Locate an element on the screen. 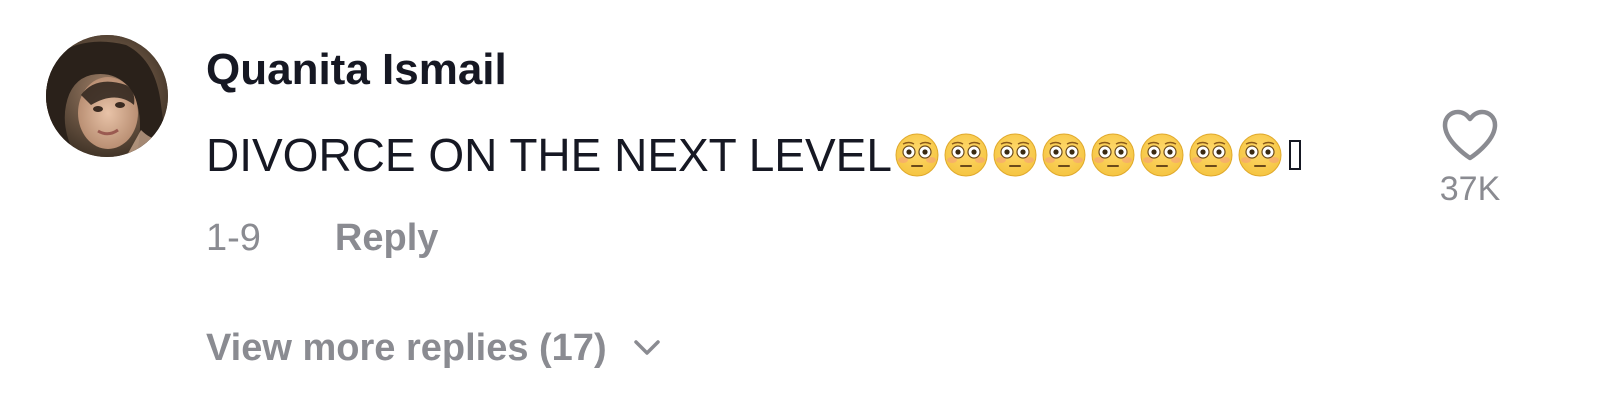  like-button: 37K is located at coordinates (1470, 158).